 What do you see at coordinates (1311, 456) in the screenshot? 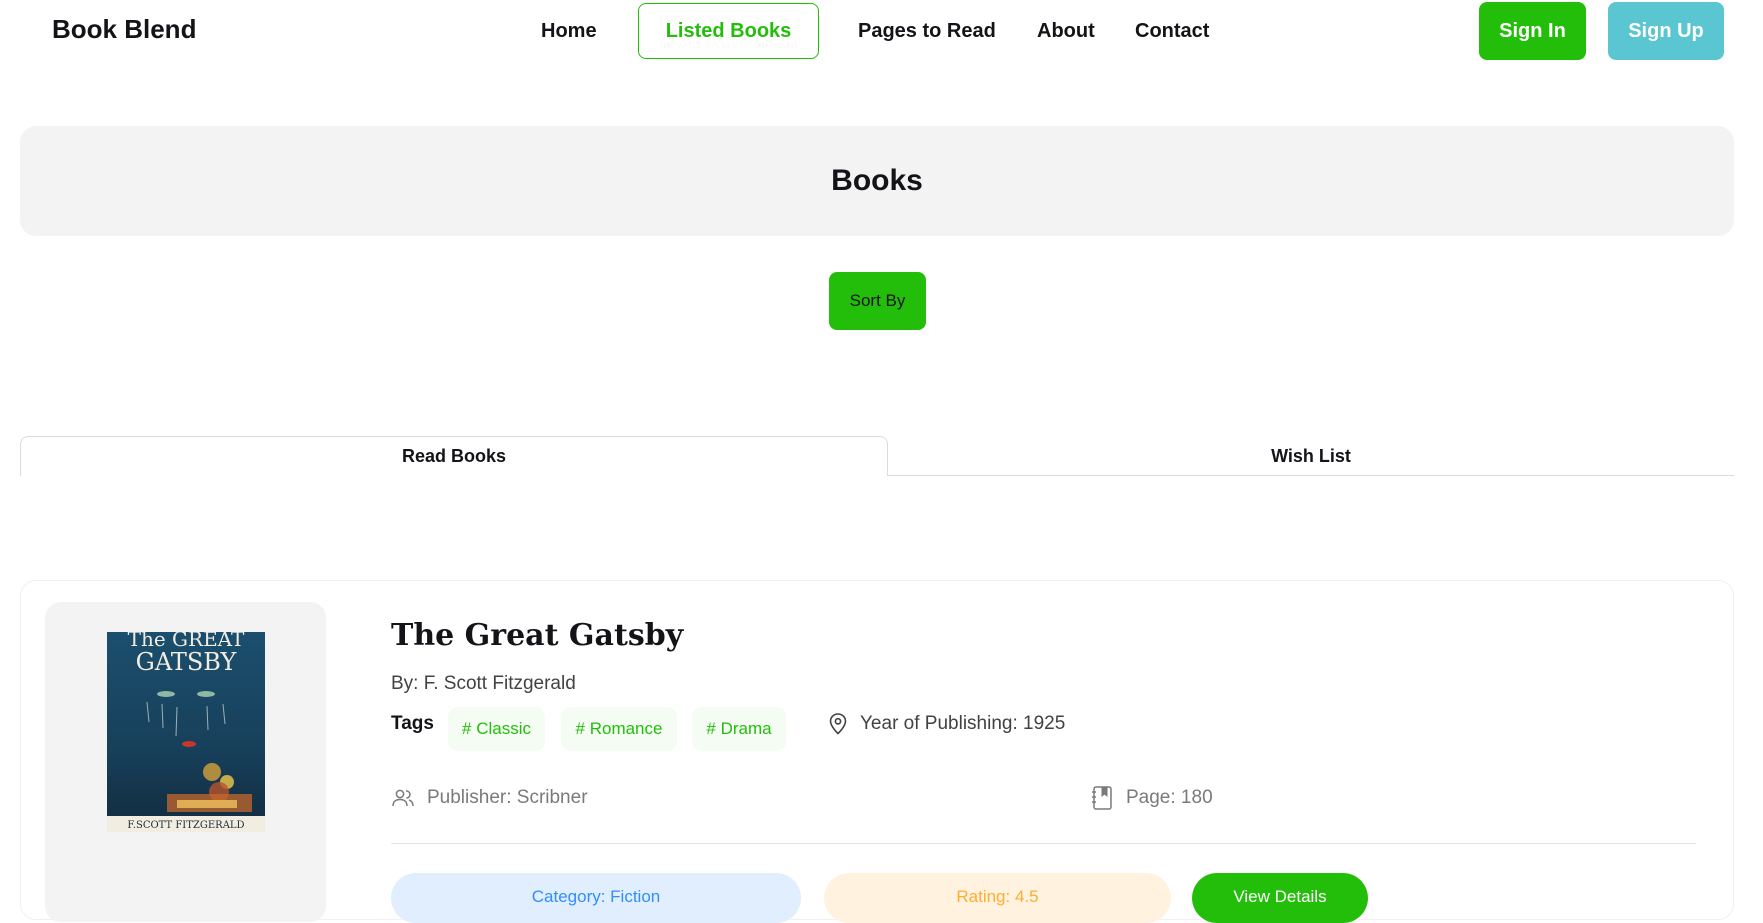
I see `tab-wish-list: Wish List` at bounding box center [1311, 456].